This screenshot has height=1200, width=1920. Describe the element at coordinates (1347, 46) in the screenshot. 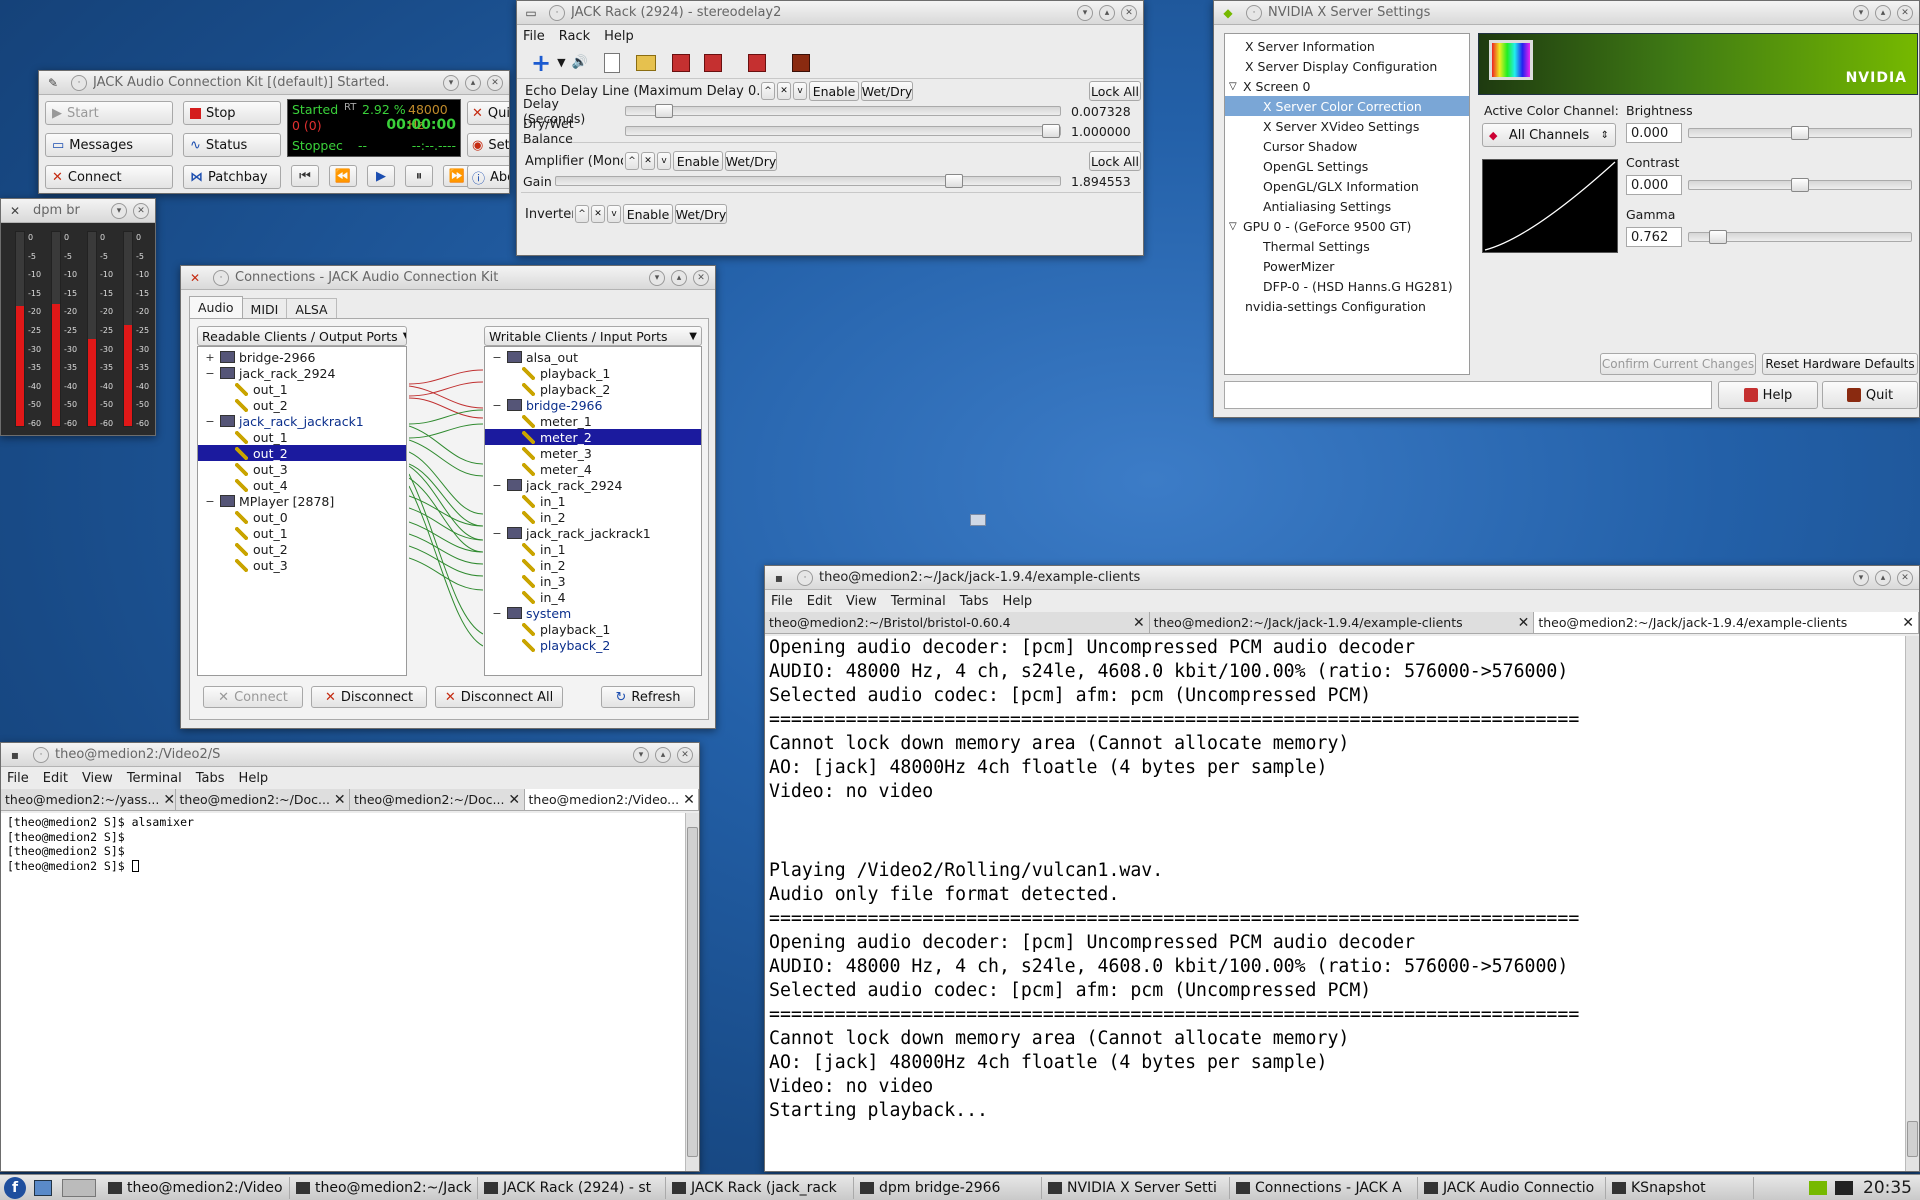

I see `settings-tree-item: X Server Information` at that location.